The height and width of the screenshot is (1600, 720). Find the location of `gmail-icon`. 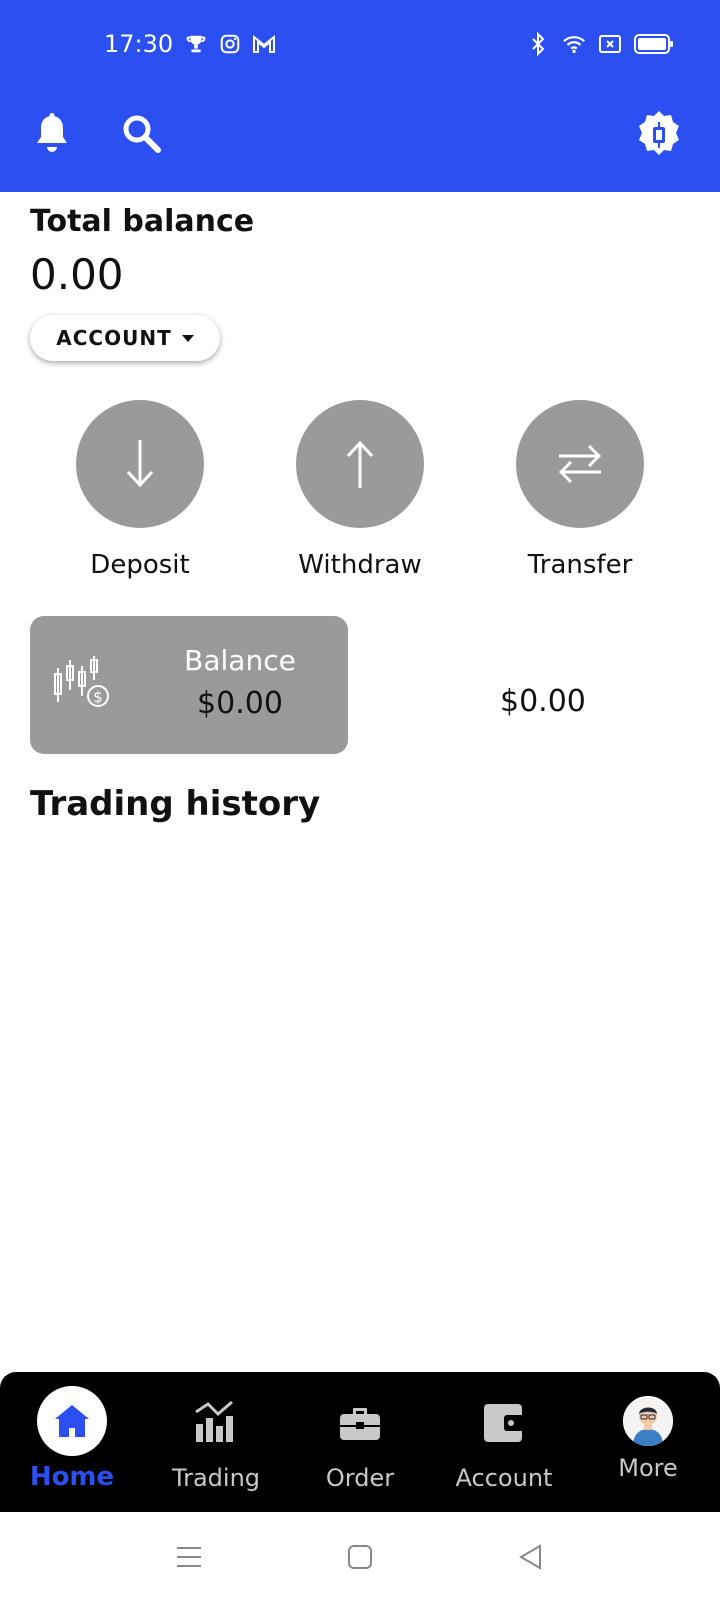

gmail-icon is located at coordinates (264, 44).